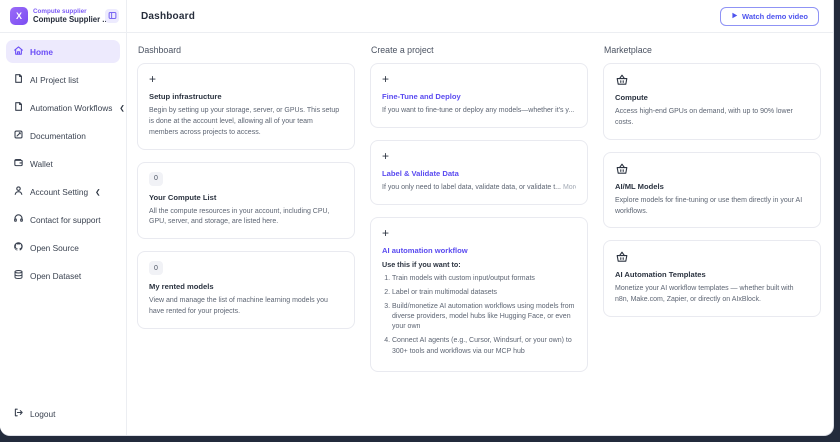  I want to click on sidebar-item-label: AI Project list, so click(54, 79).